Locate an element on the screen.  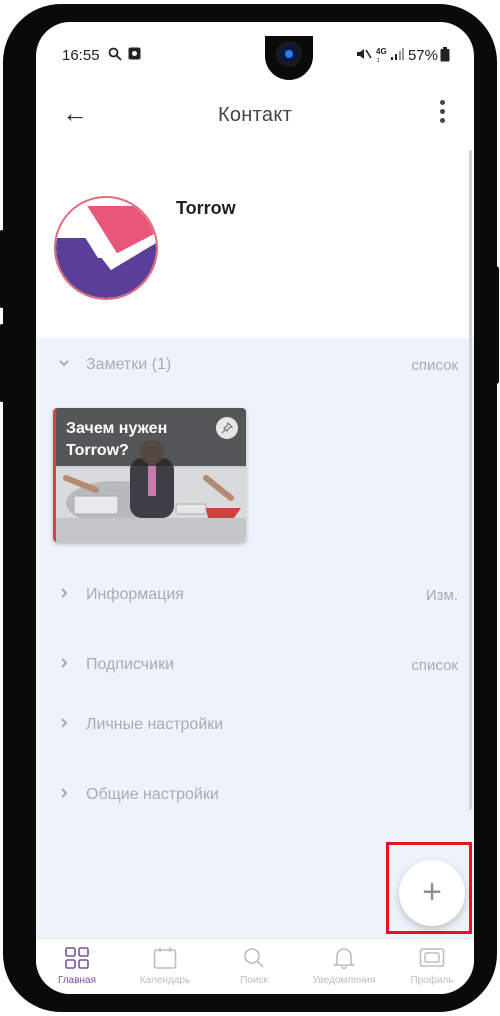
section-label: Личные настройки is located at coordinates (155, 724).